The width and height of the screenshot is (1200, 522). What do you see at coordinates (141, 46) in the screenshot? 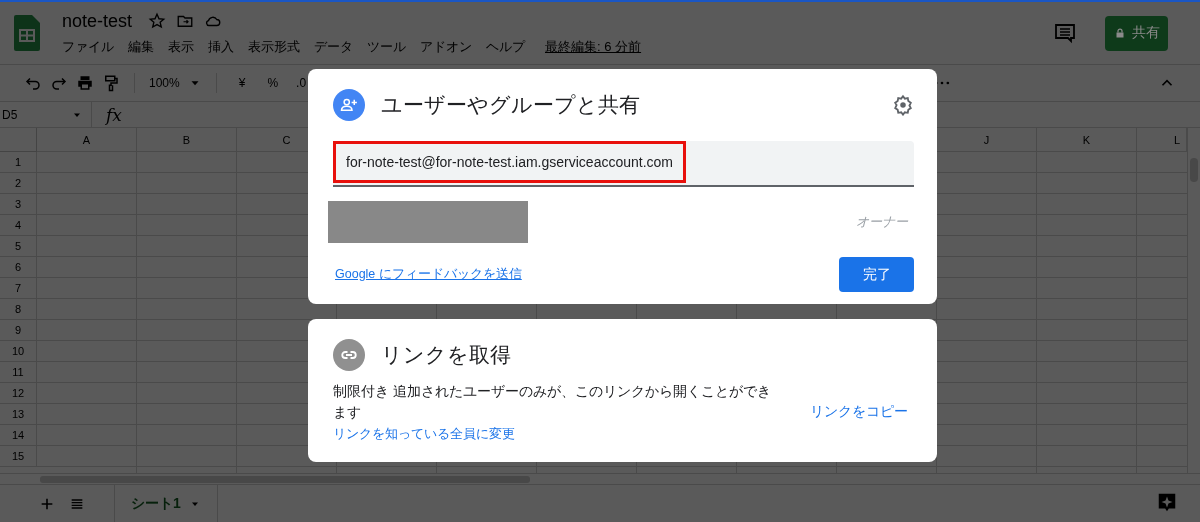
I see `menu-item: 編集` at bounding box center [141, 46].